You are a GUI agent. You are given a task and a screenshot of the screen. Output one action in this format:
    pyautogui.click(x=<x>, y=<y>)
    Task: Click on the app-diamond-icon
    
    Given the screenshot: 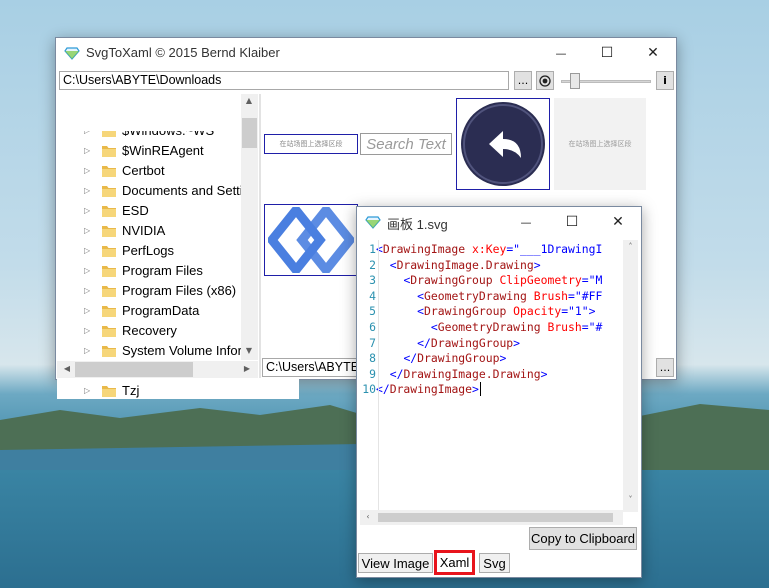 What is the action you would take?
    pyautogui.click(x=72, y=53)
    